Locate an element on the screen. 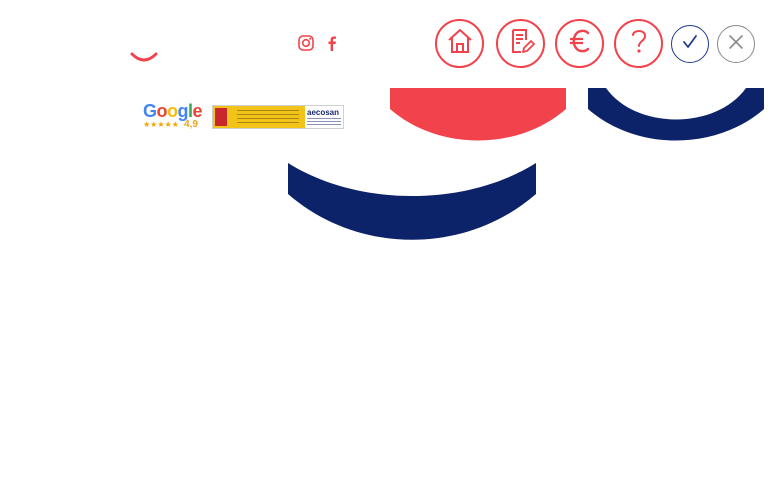 This screenshot has width=781, height=488. logo-fragment is located at coordinates (144, 57).